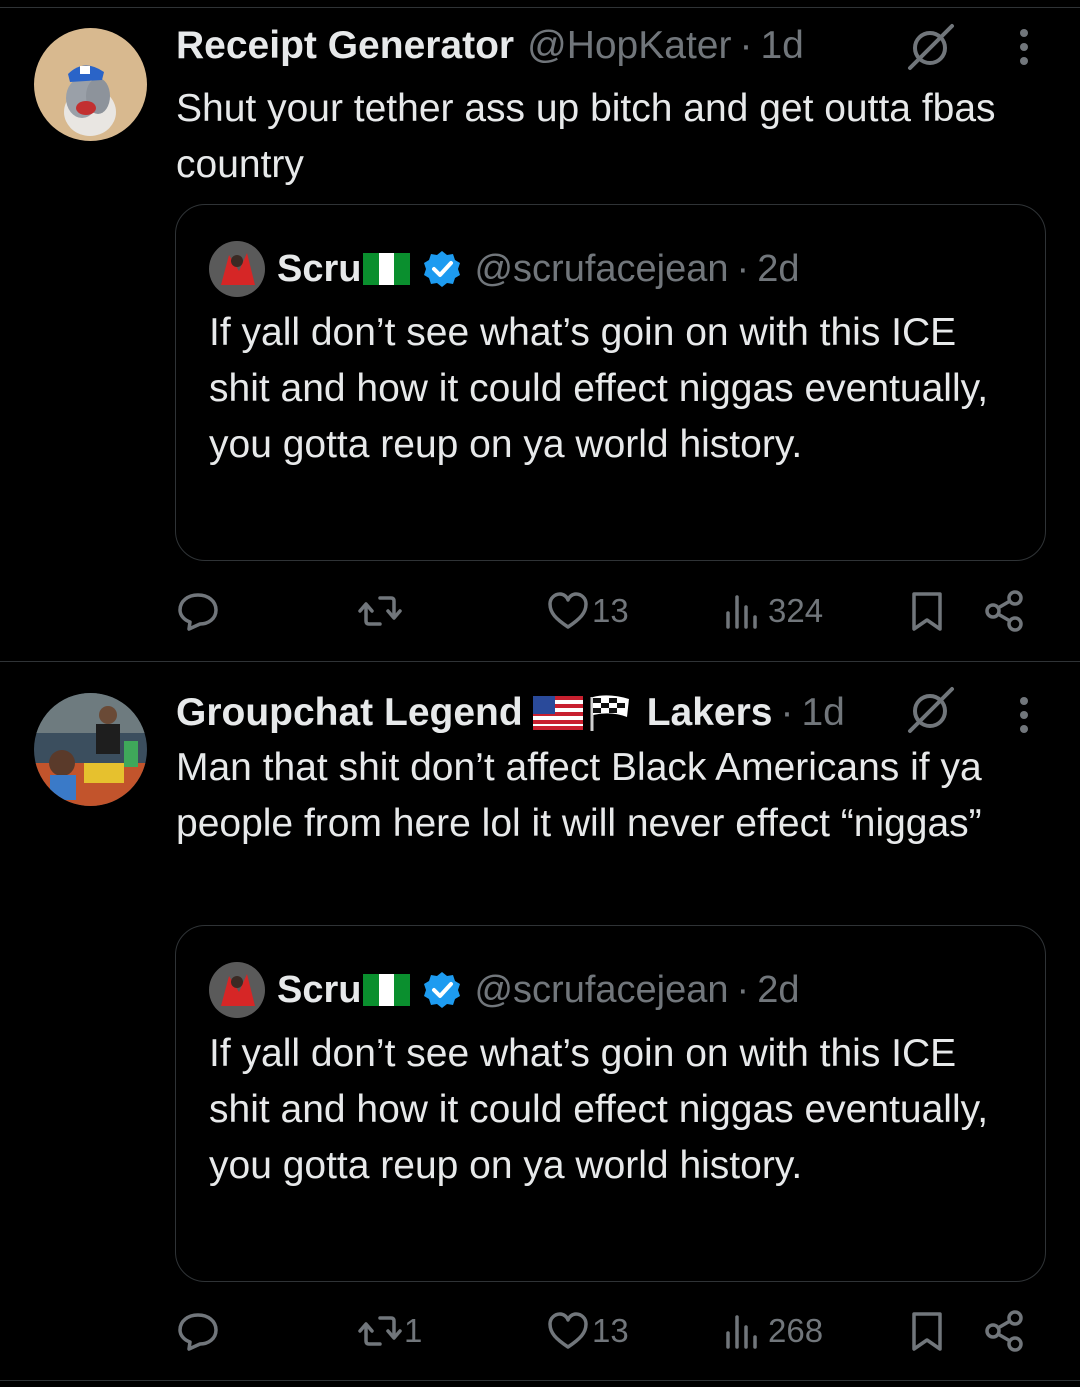 The image size is (1080, 1387). Describe the element at coordinates (629, 46) in the screenshot. I see `author-handle: @HopKater` at that location.